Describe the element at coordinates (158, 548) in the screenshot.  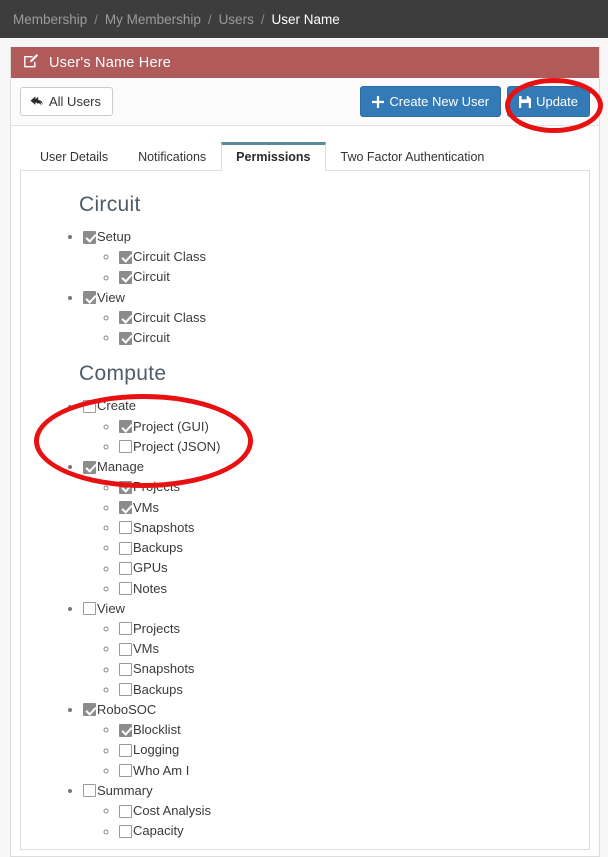
I see `compute-manage-backups-label: Backups` at that location.